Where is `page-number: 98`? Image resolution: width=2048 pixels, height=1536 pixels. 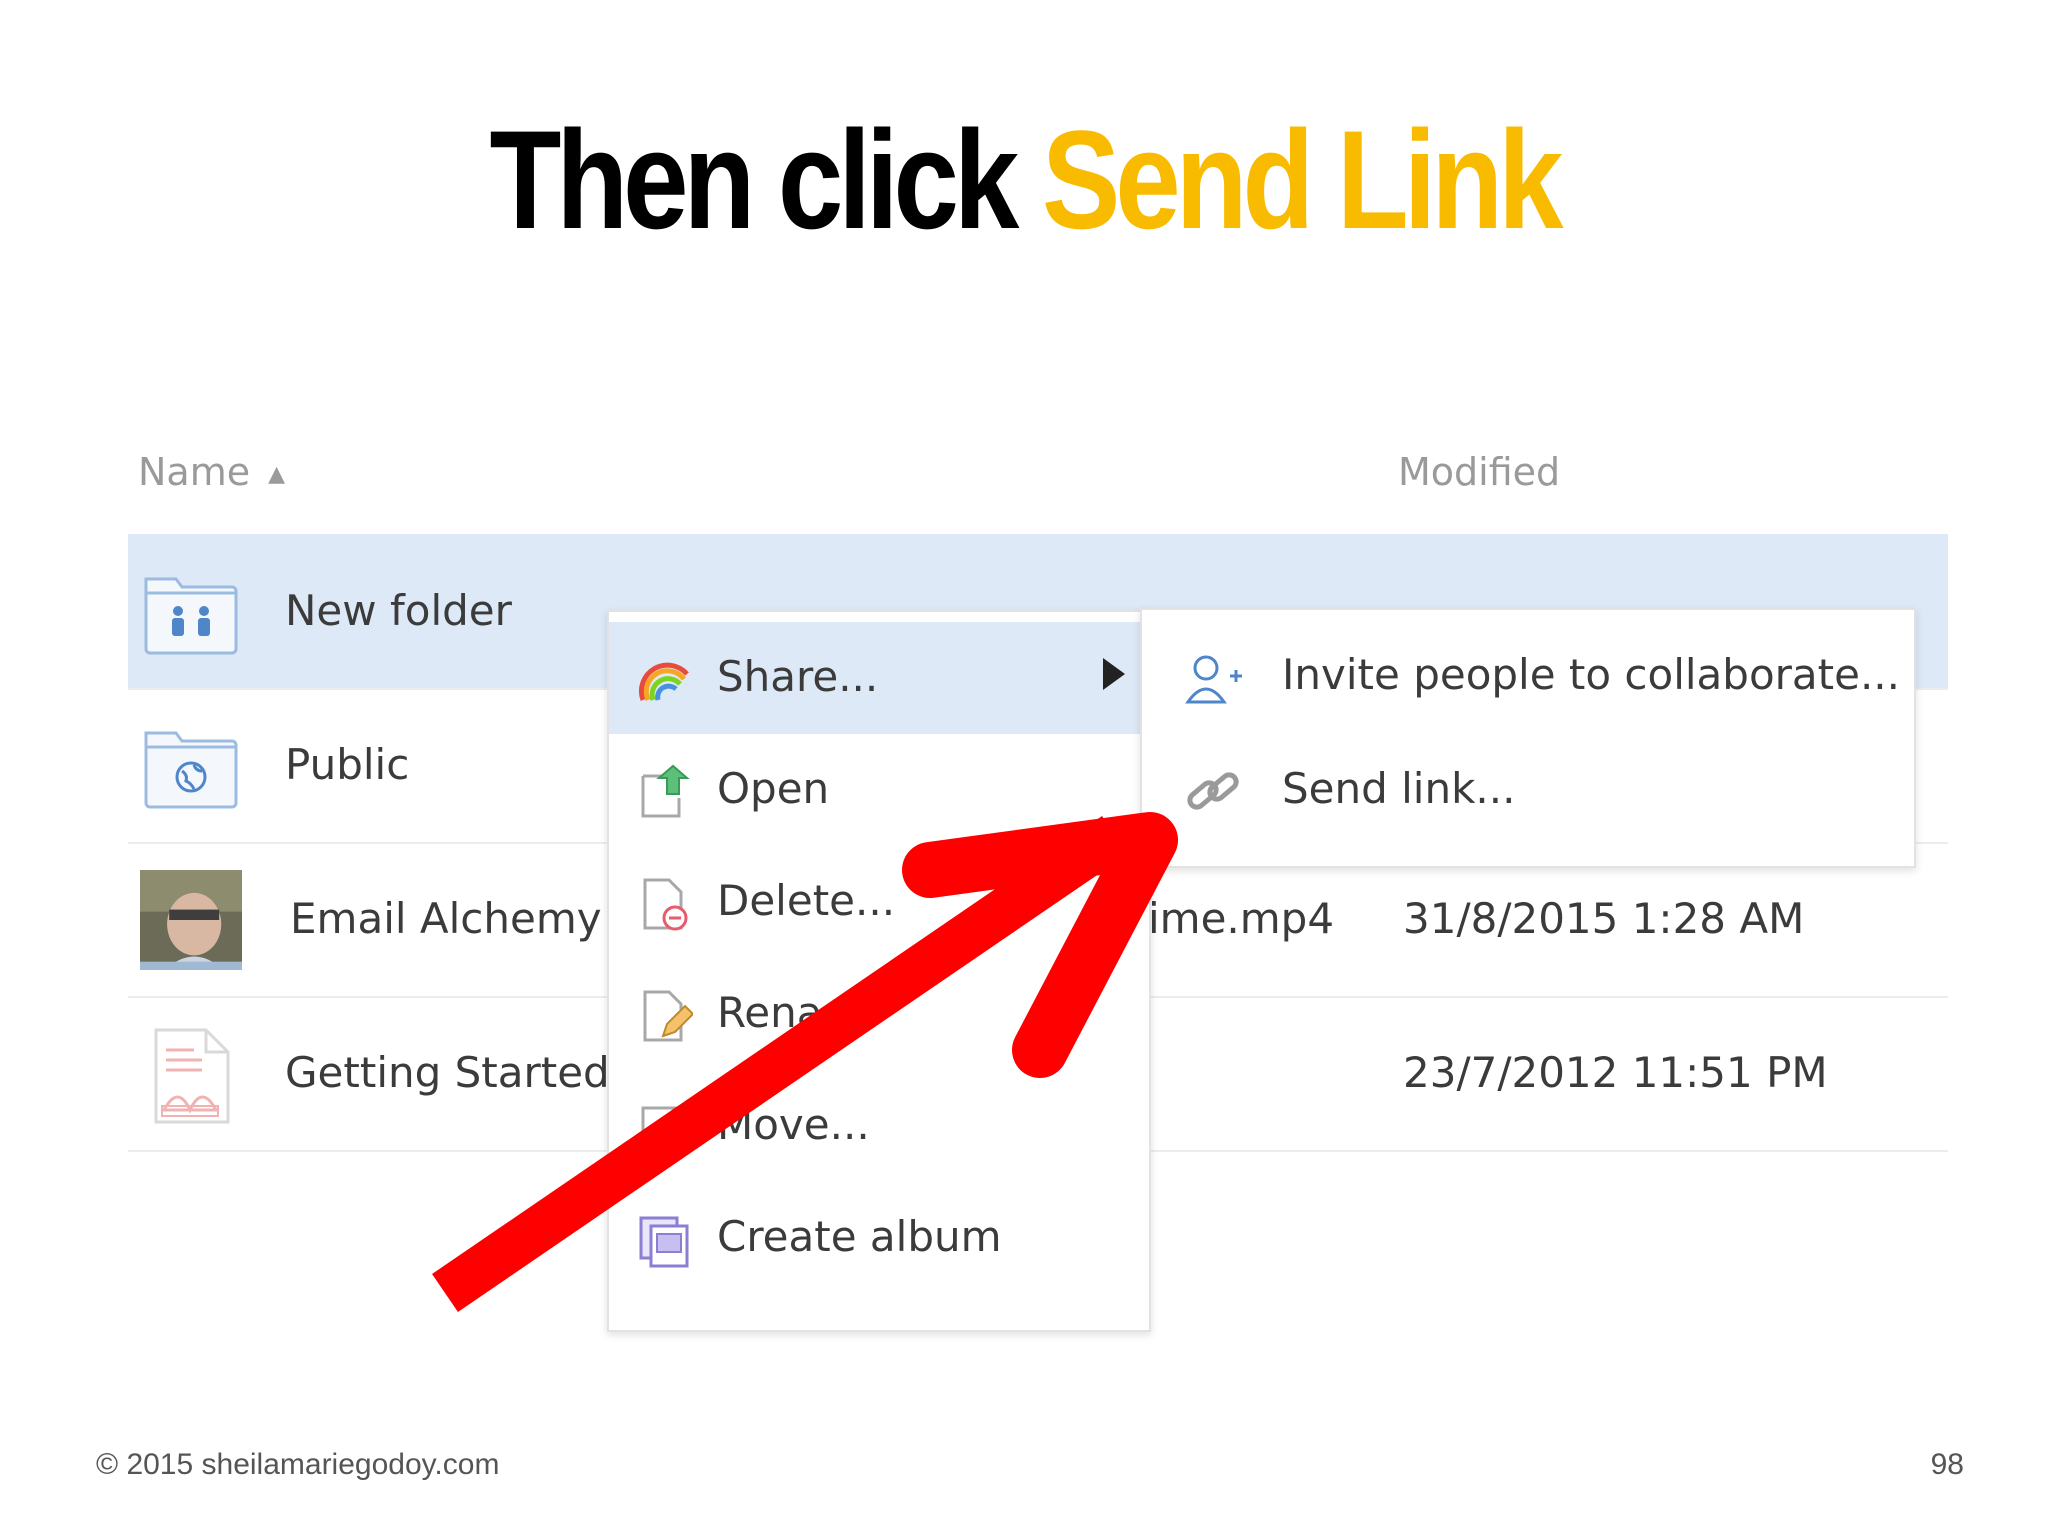 page-number: 98 is located at coordinates (1947, 1464).